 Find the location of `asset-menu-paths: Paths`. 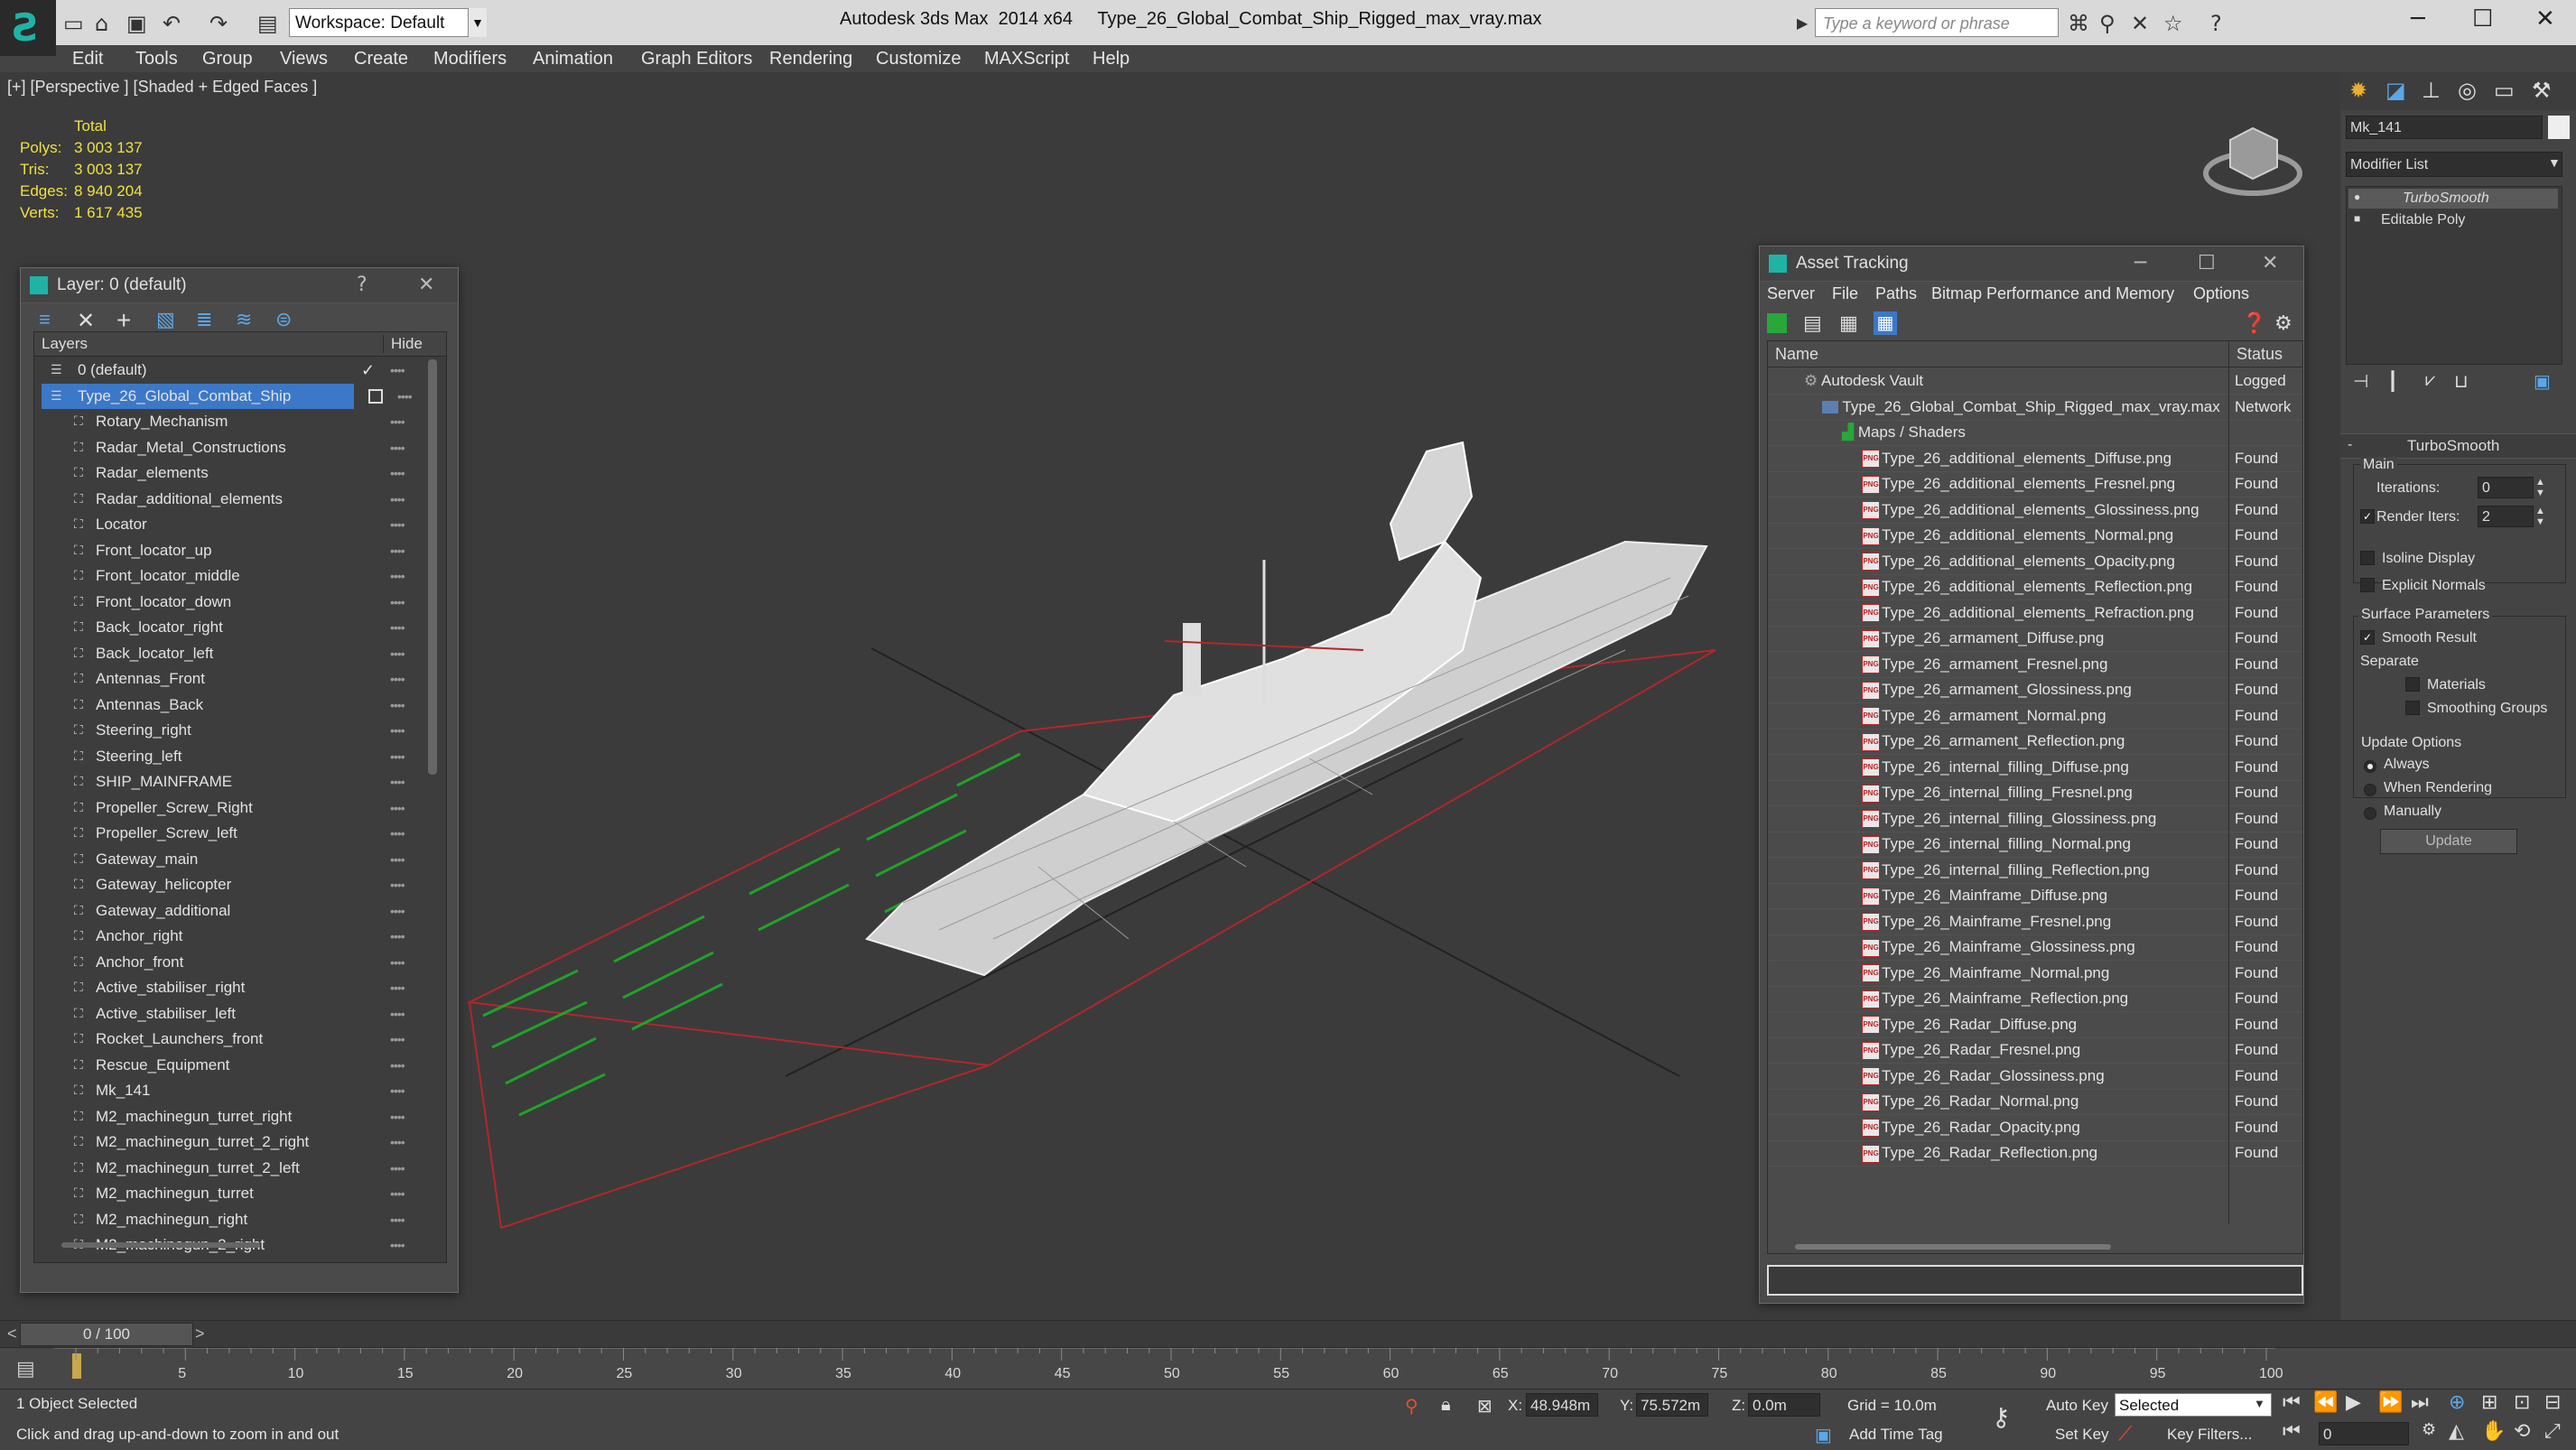

asset-menu-paths: Paths is located at coordinates (1896, 293).